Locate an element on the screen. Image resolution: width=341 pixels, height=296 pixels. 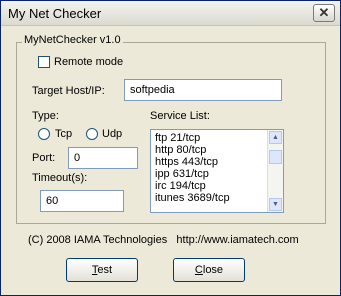
test-button: Test is located at coordinates (102, 270).